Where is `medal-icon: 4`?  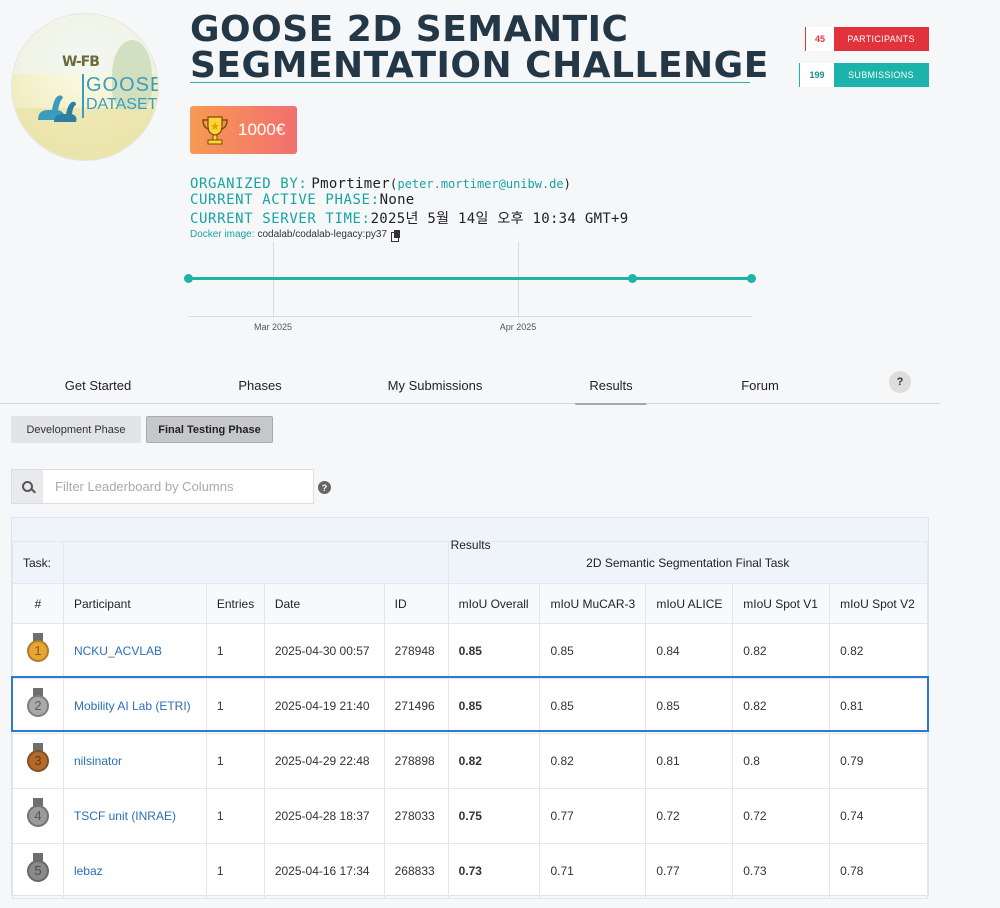 medal-icon: 4 is located at coordinates (38, 814).